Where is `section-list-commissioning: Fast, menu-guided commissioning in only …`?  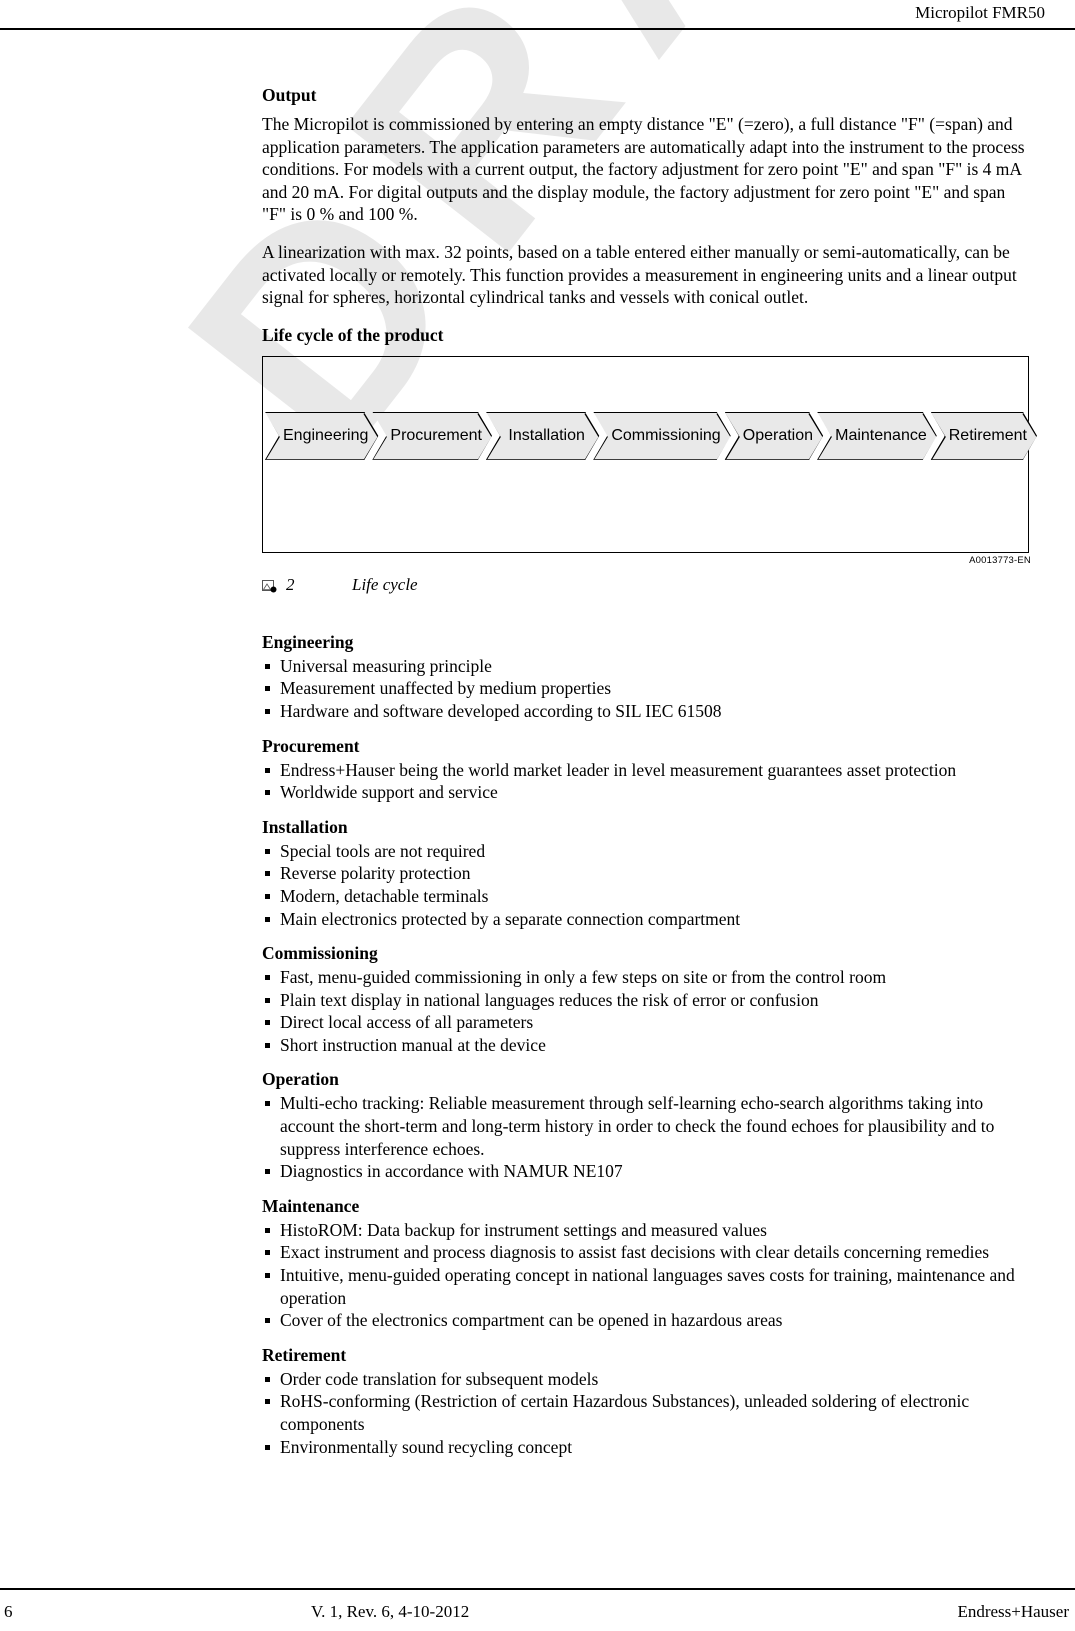
section-list-commissioning: Fast, menu-guided commissioning in only … is located at coordinates (646, 1011).